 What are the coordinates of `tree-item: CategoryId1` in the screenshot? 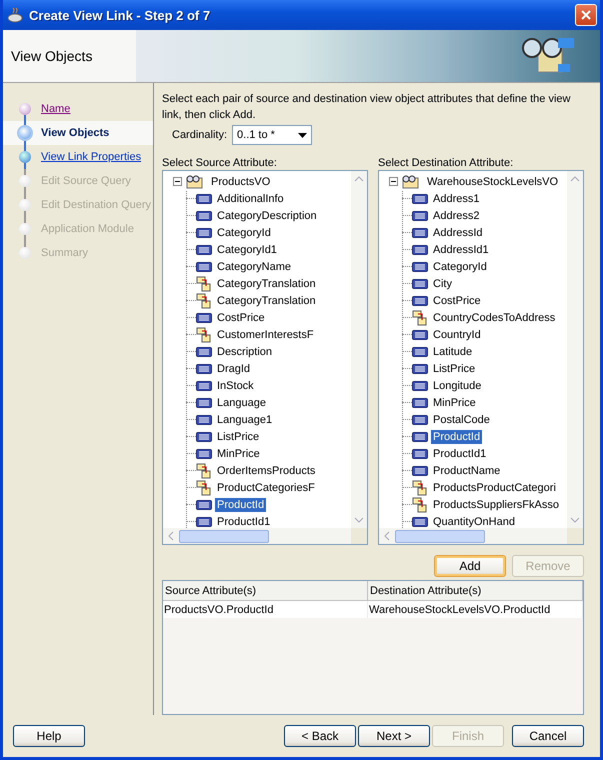 It's located at (247, 249).